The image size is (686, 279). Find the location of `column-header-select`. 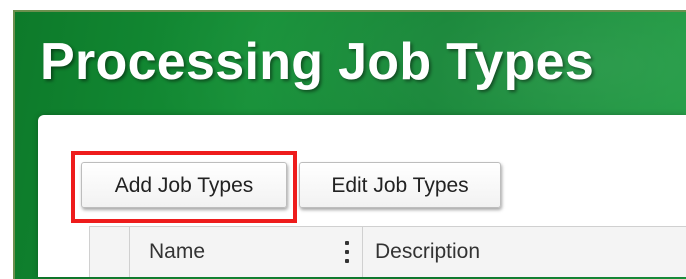

column-header-select is located at coordinates (110, 252).